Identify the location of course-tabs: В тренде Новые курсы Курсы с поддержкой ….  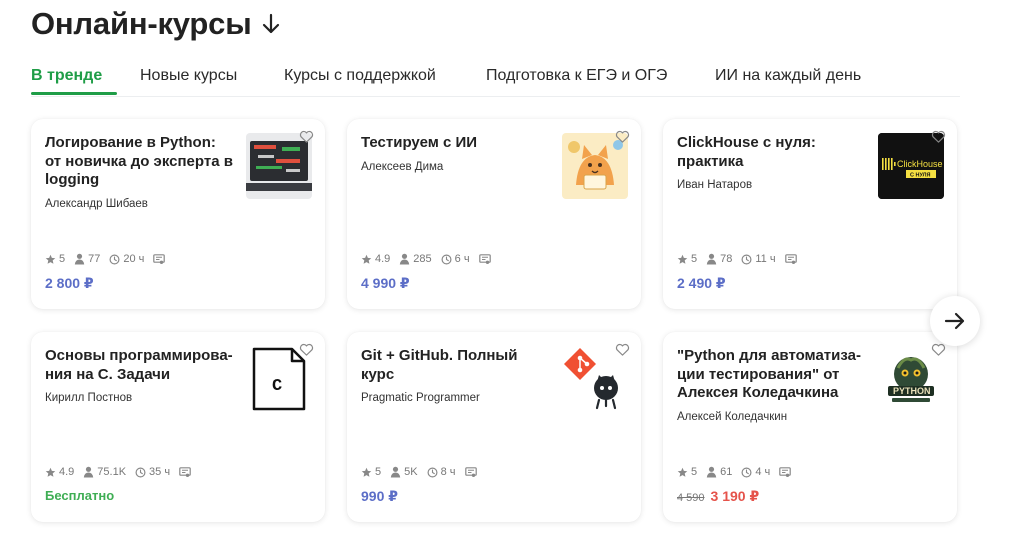
(495, 78).